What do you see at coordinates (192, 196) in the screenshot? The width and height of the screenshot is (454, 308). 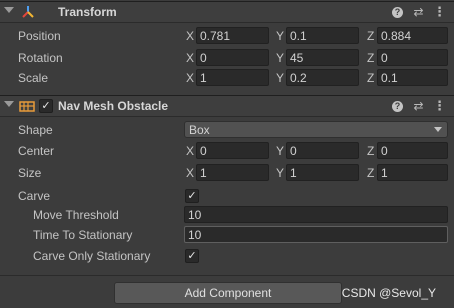 I see `carve-checkbox: ✓` at bounding box center [192, 196].